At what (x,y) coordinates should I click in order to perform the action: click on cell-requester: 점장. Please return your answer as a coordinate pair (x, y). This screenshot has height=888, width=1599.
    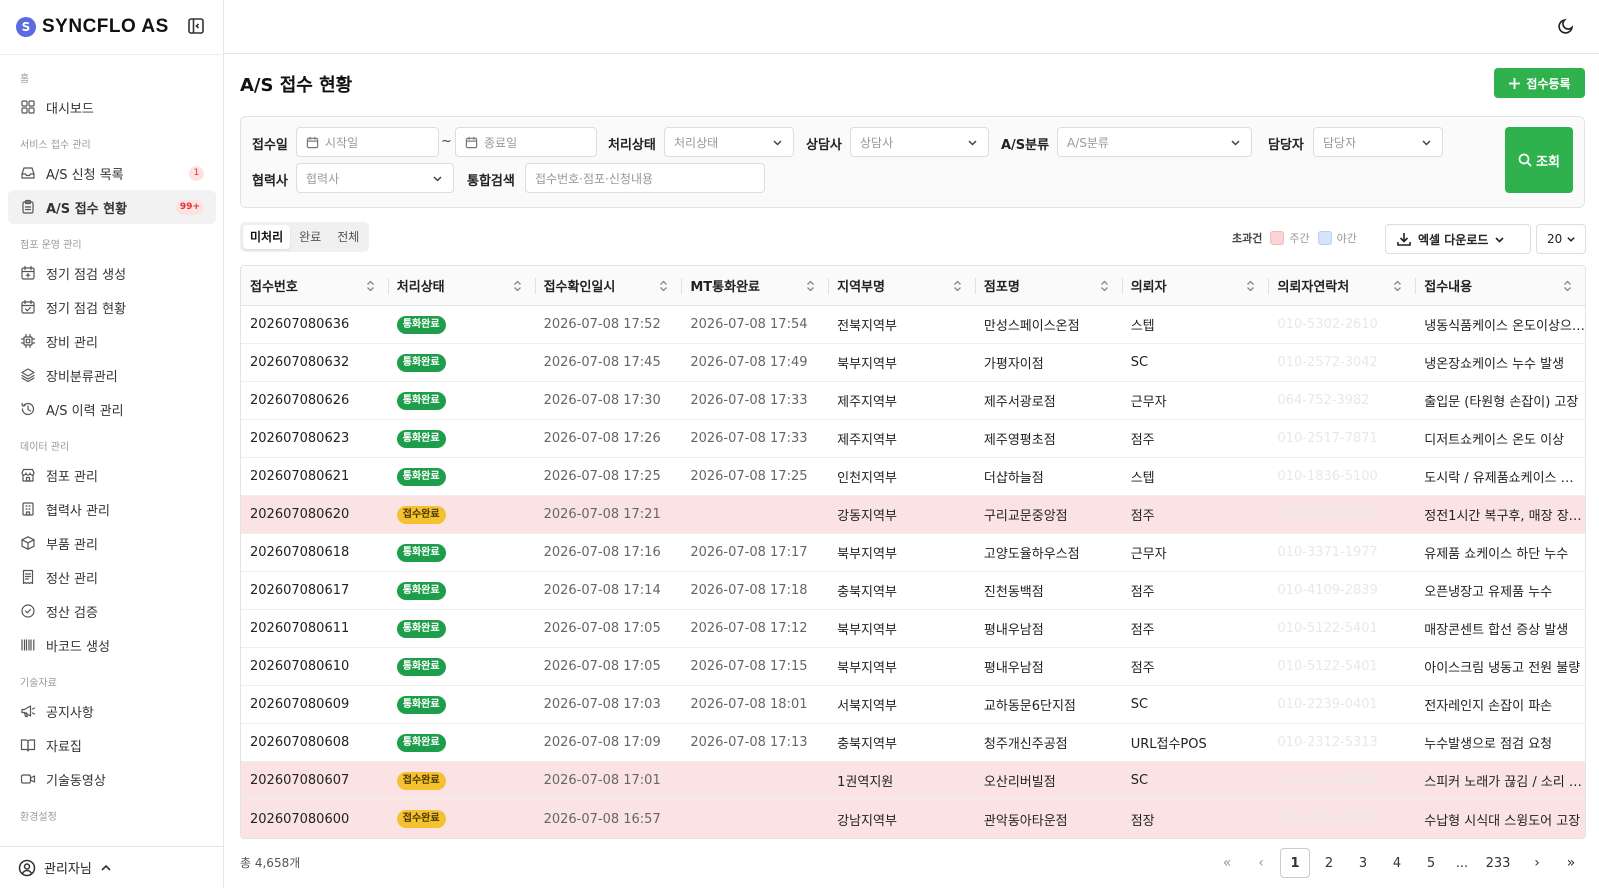
    Looking at the image, I should click on (1142, 821).